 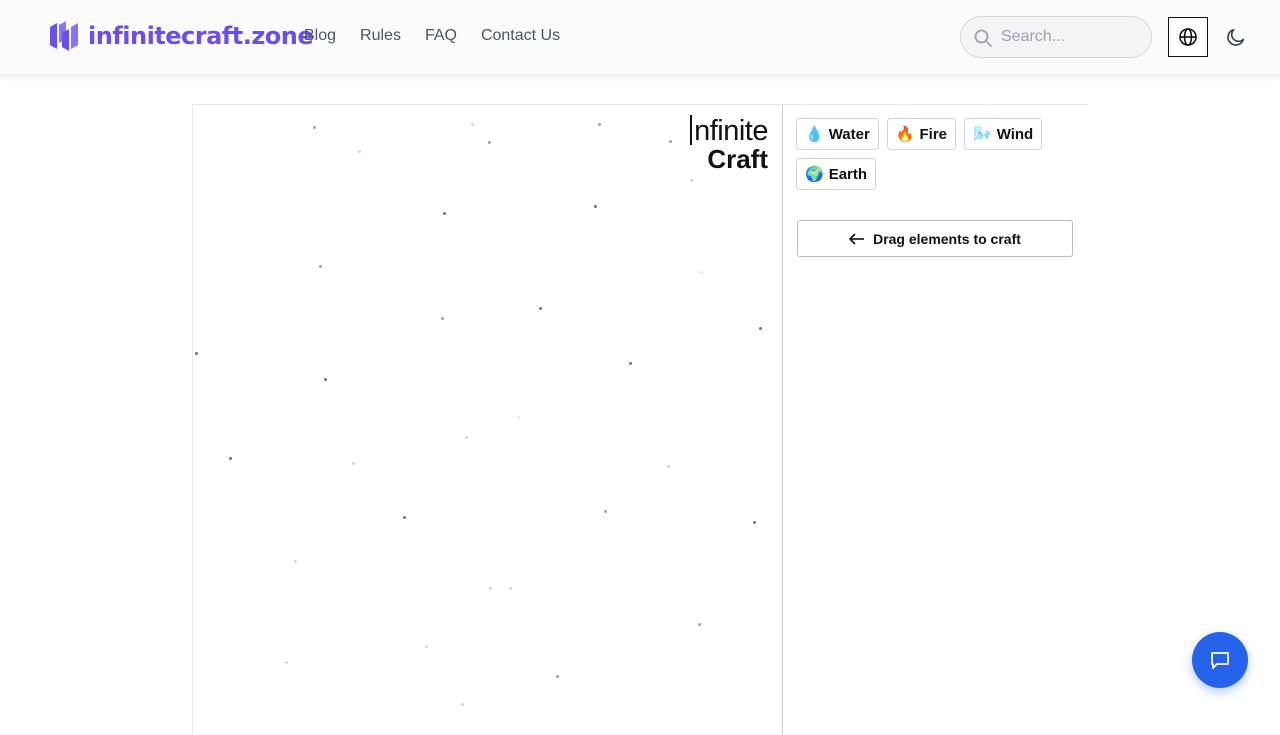 I want to click on search-box, so click(x=1056, y=37).